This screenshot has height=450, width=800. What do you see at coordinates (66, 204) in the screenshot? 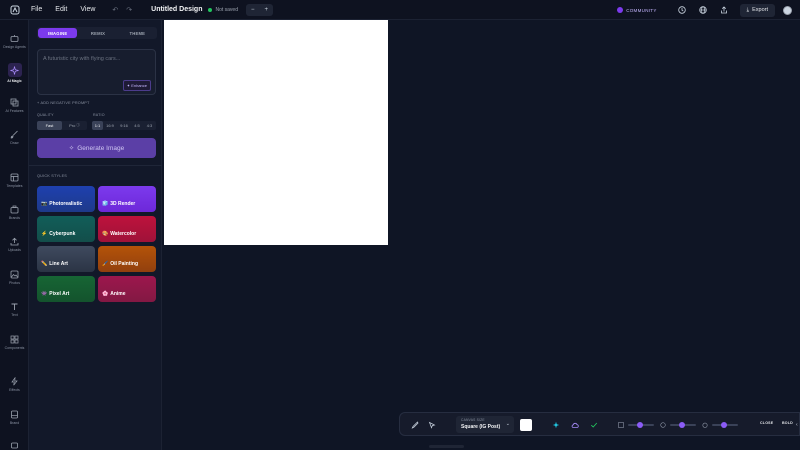
I see `style-label: Photorealistic` at bounding box center [66, 204].